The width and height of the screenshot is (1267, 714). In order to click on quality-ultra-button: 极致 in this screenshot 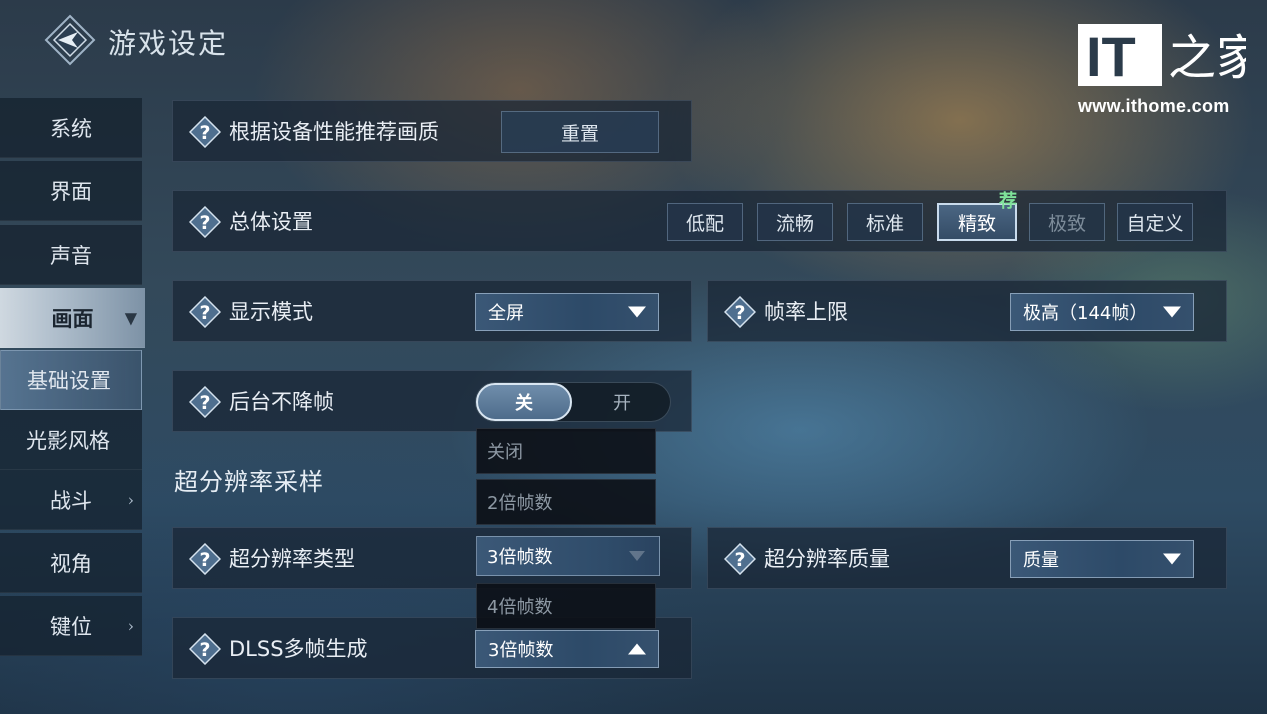, I will do `click(1067, 222)`.